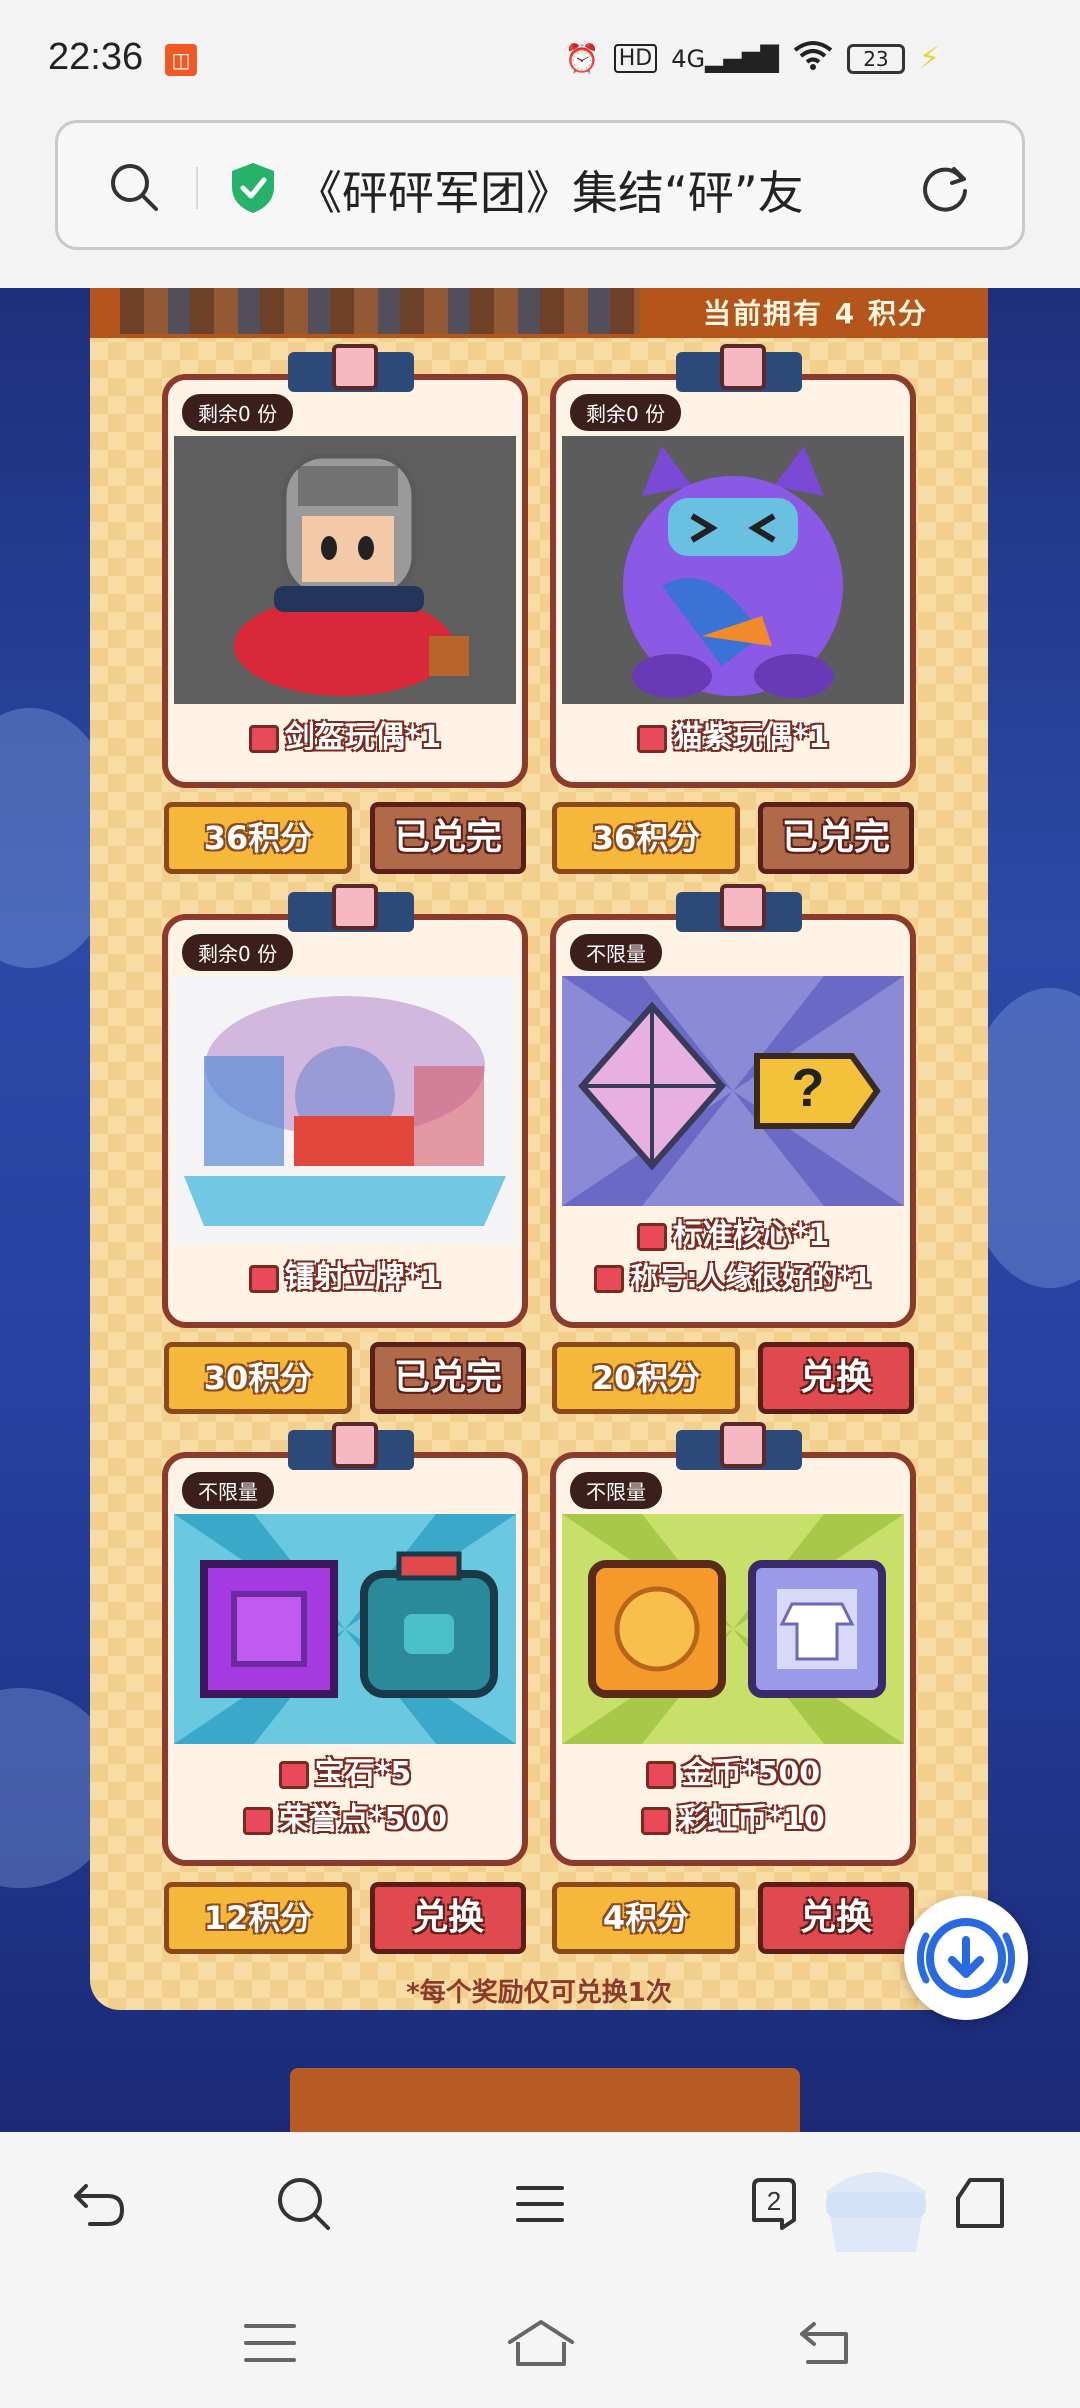 The image size is (1080, 2408). I want to click on price-tag: 4积分, so click(646, 1918).